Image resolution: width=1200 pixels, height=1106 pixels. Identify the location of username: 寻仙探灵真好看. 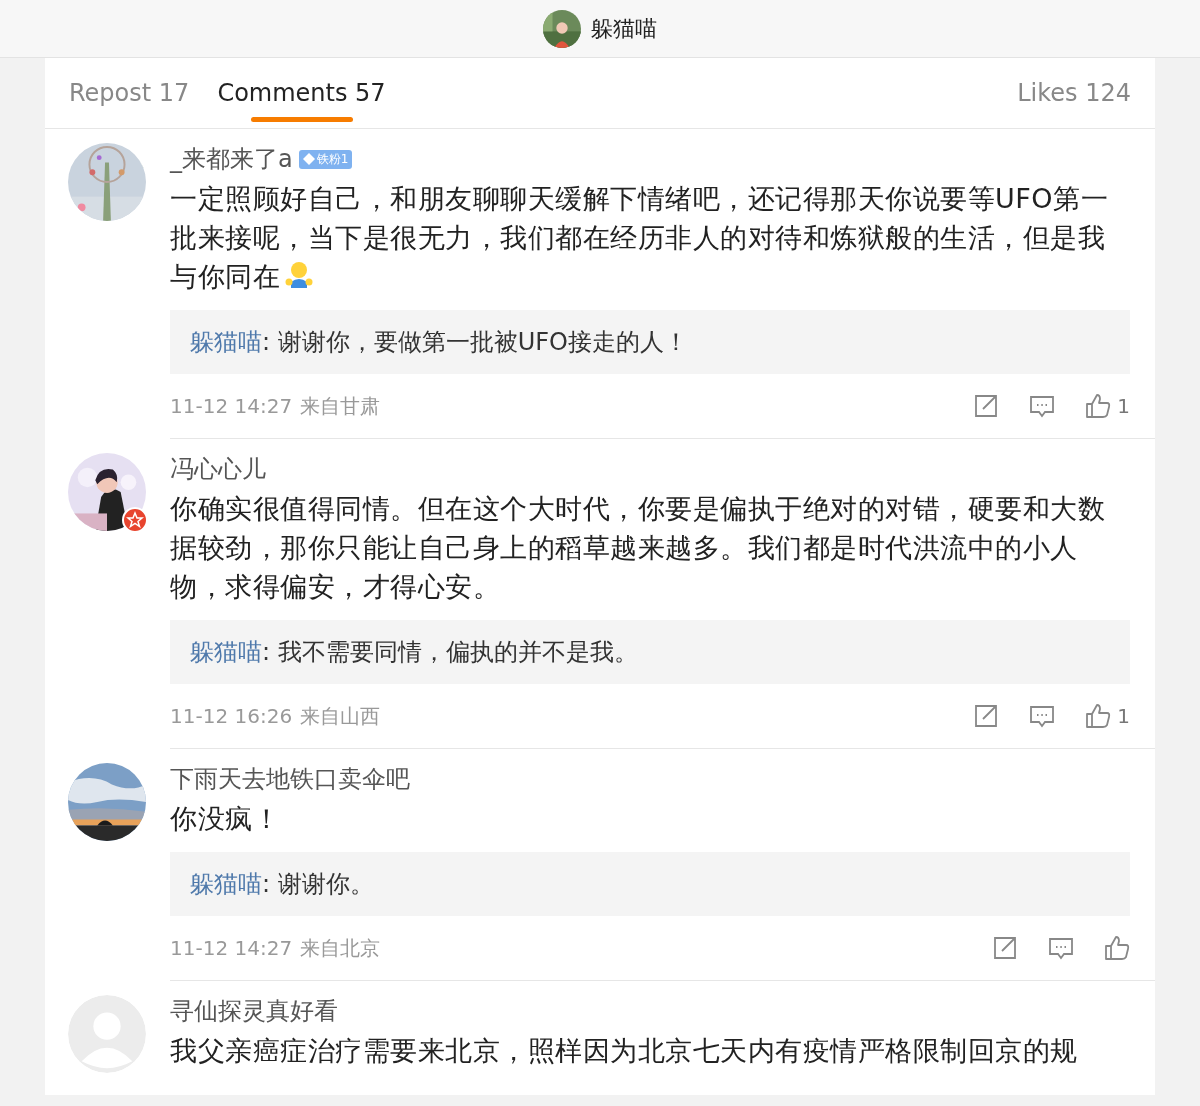
(254, 1011).